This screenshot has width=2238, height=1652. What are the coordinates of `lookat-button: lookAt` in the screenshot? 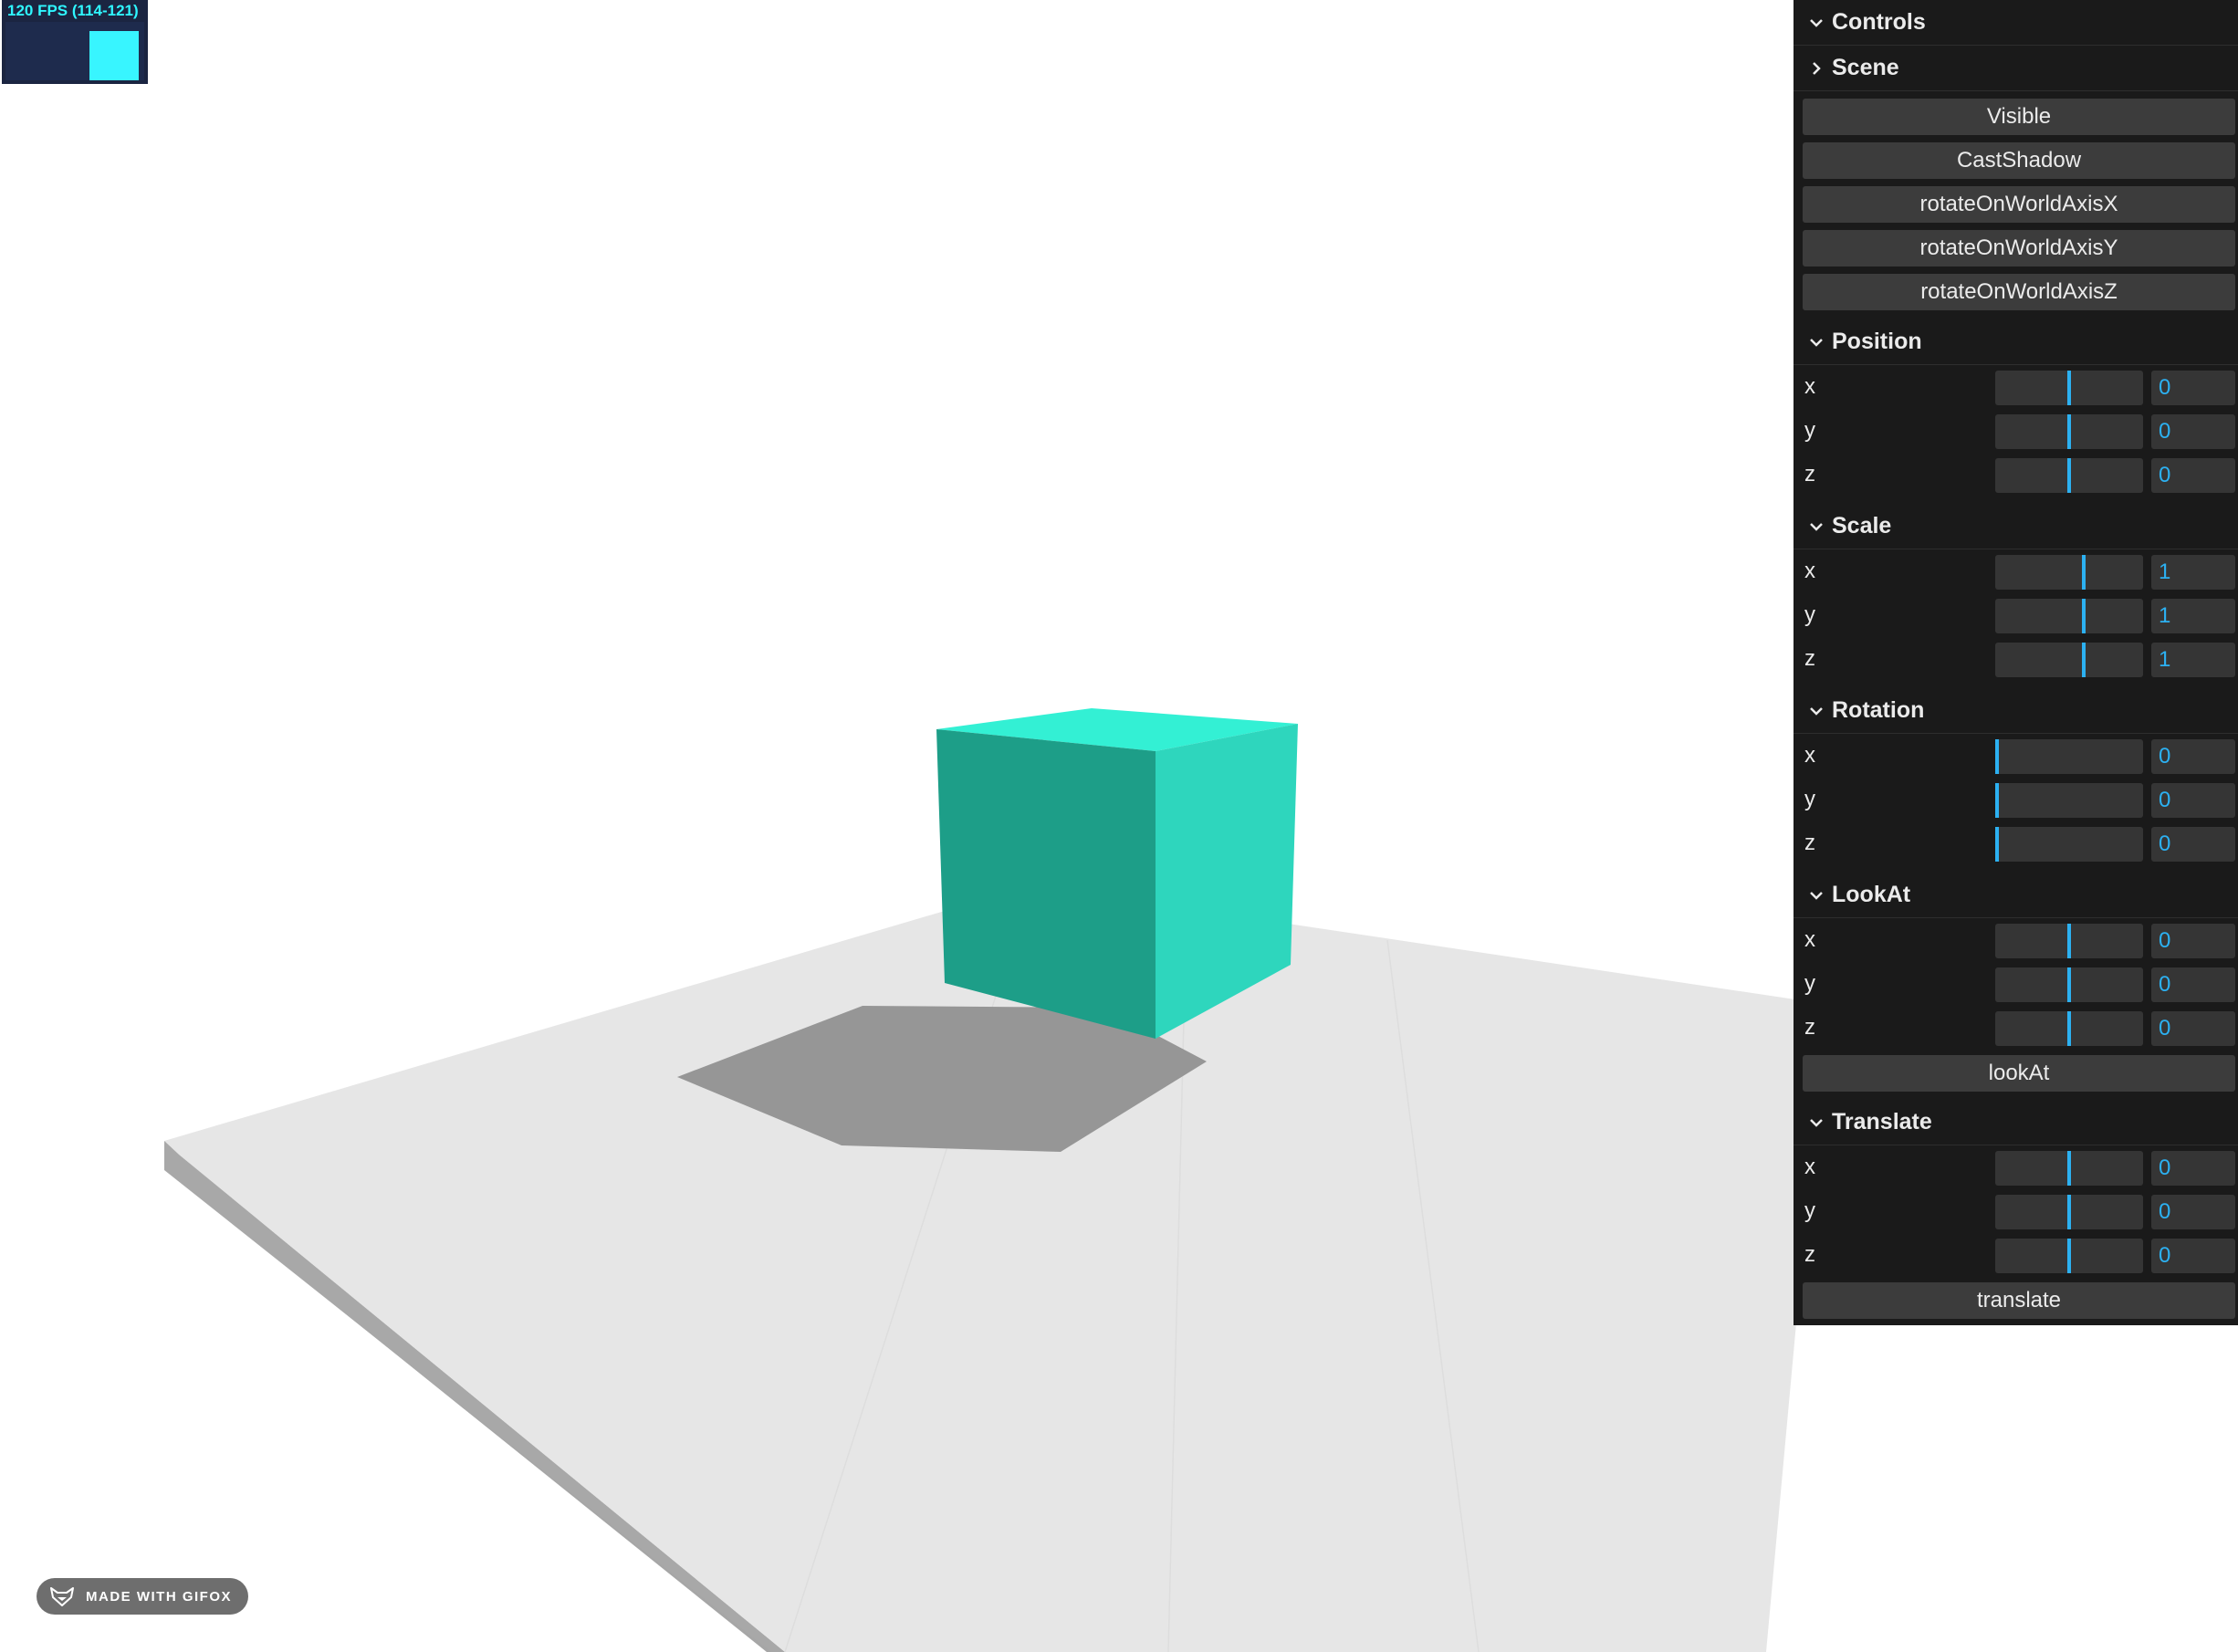 It's located at (2019, 1074).